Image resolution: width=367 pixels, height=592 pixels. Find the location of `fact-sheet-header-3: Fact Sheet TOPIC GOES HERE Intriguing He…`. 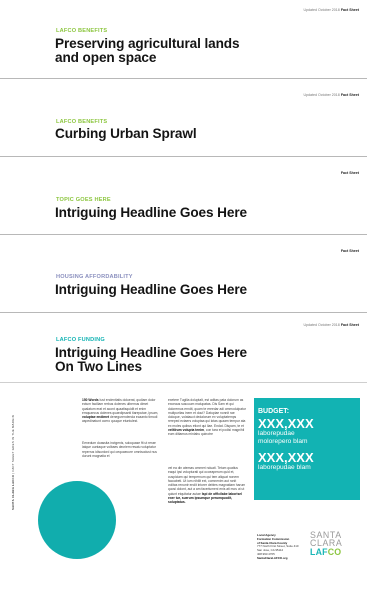

fact-sheet-header-3: Fact Sheet TOPIC GOES HERE Intriguing He… is located at coordinates (183, 196).